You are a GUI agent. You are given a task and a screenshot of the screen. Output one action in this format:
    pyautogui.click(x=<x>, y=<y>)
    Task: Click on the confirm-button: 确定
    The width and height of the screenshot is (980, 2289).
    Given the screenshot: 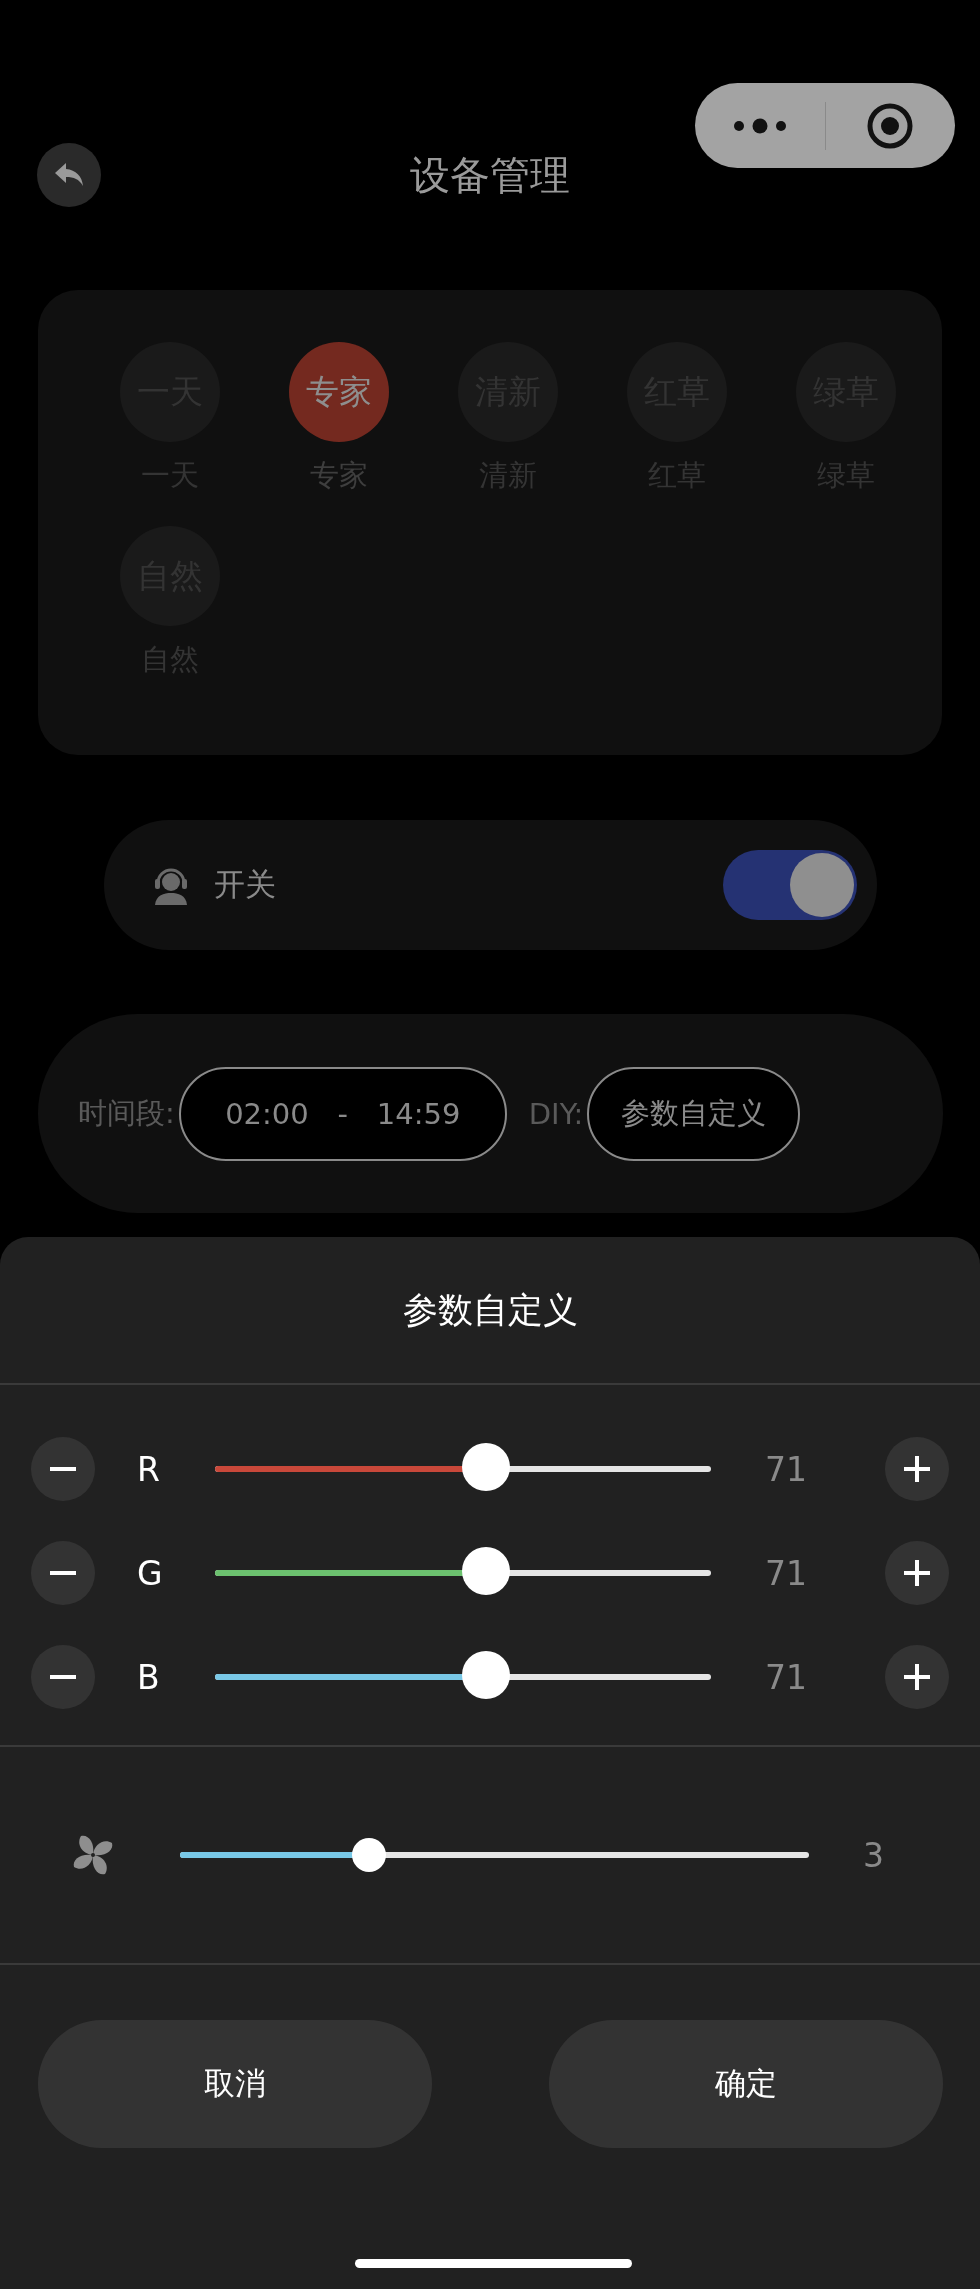 What is the action you would take?
    pyautogui.click(x=746, y=2084)
    